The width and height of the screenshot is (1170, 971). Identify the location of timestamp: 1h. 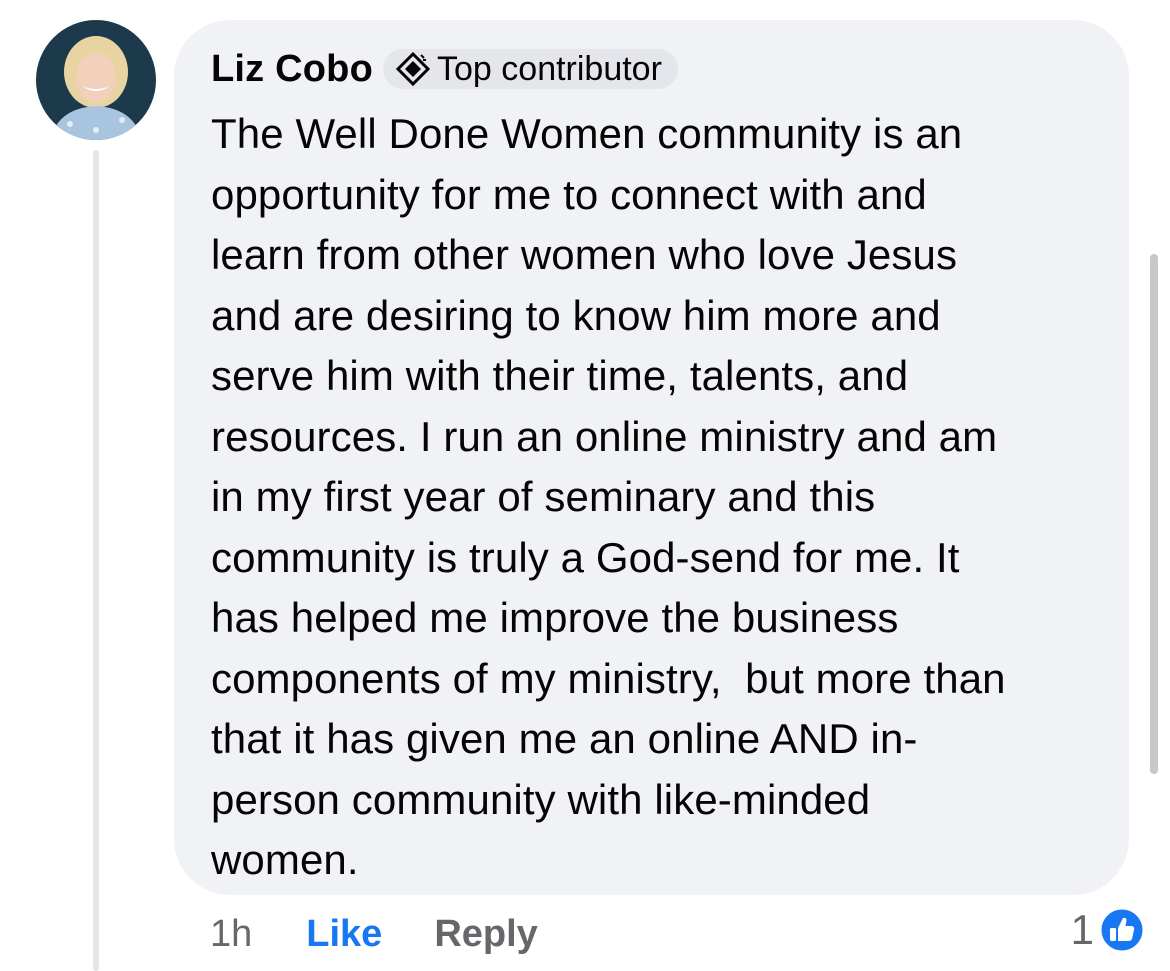
(231, 934).